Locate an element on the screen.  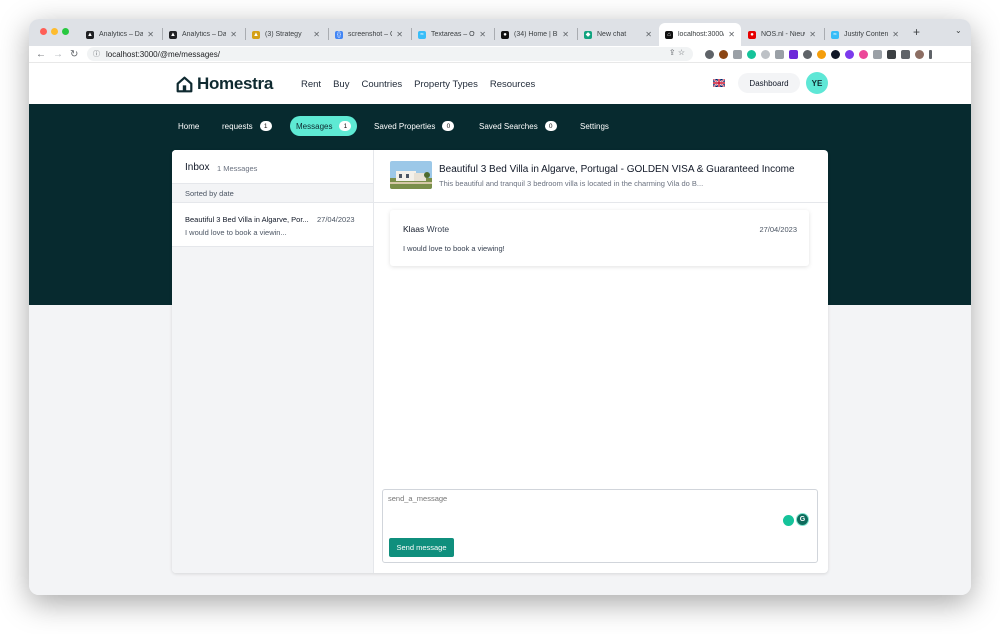
address-bar: ⓘ localhost:3000/@me/messages/ ⇪ ☆ is located at coordinates (390, 54).